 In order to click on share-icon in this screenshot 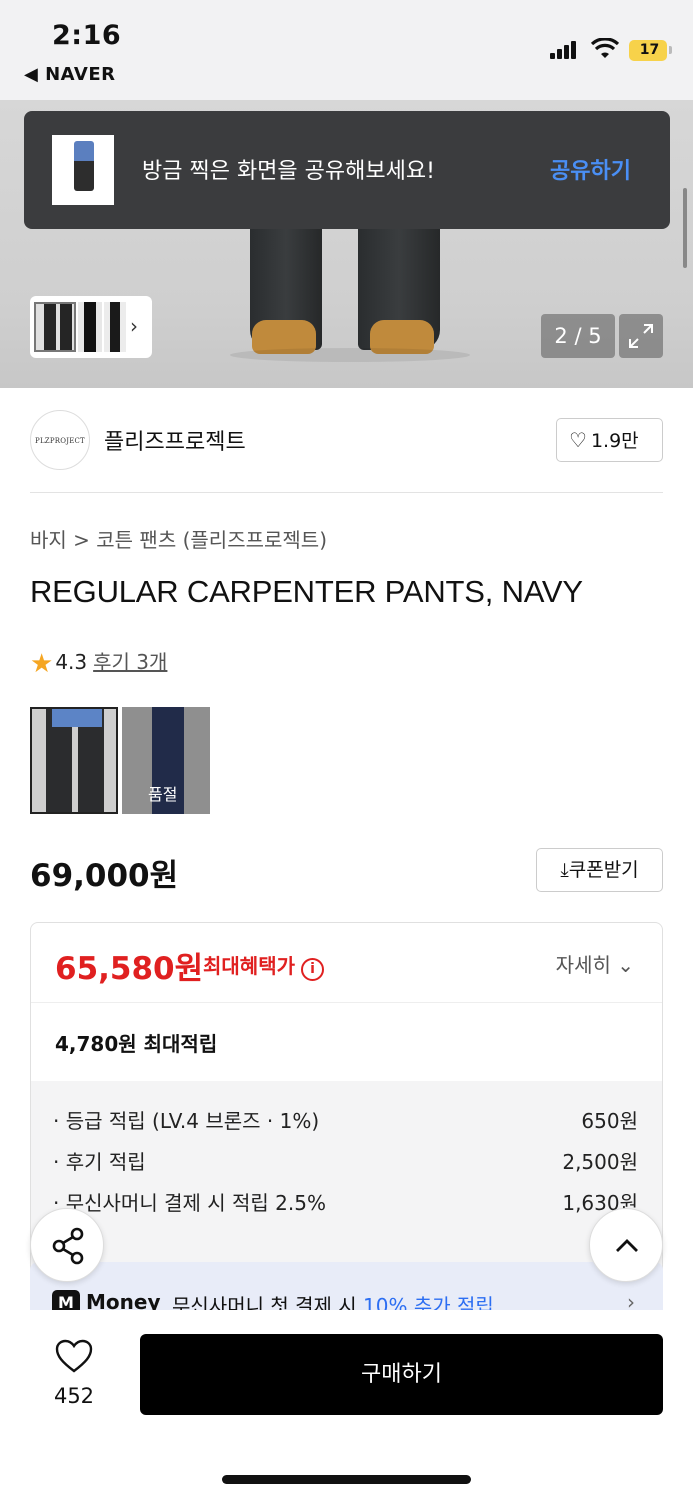, I will do `click(68, 1246)`.